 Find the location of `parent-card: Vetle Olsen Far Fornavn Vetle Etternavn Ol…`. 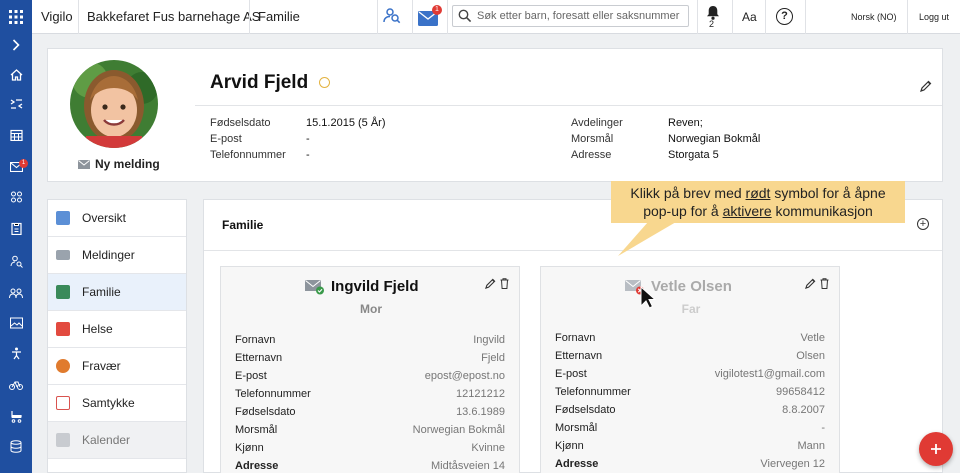

parent-card: Vetle Olsen Far Fornavn Vetle Etternavn Ol… is located at coordinates (690, 369).